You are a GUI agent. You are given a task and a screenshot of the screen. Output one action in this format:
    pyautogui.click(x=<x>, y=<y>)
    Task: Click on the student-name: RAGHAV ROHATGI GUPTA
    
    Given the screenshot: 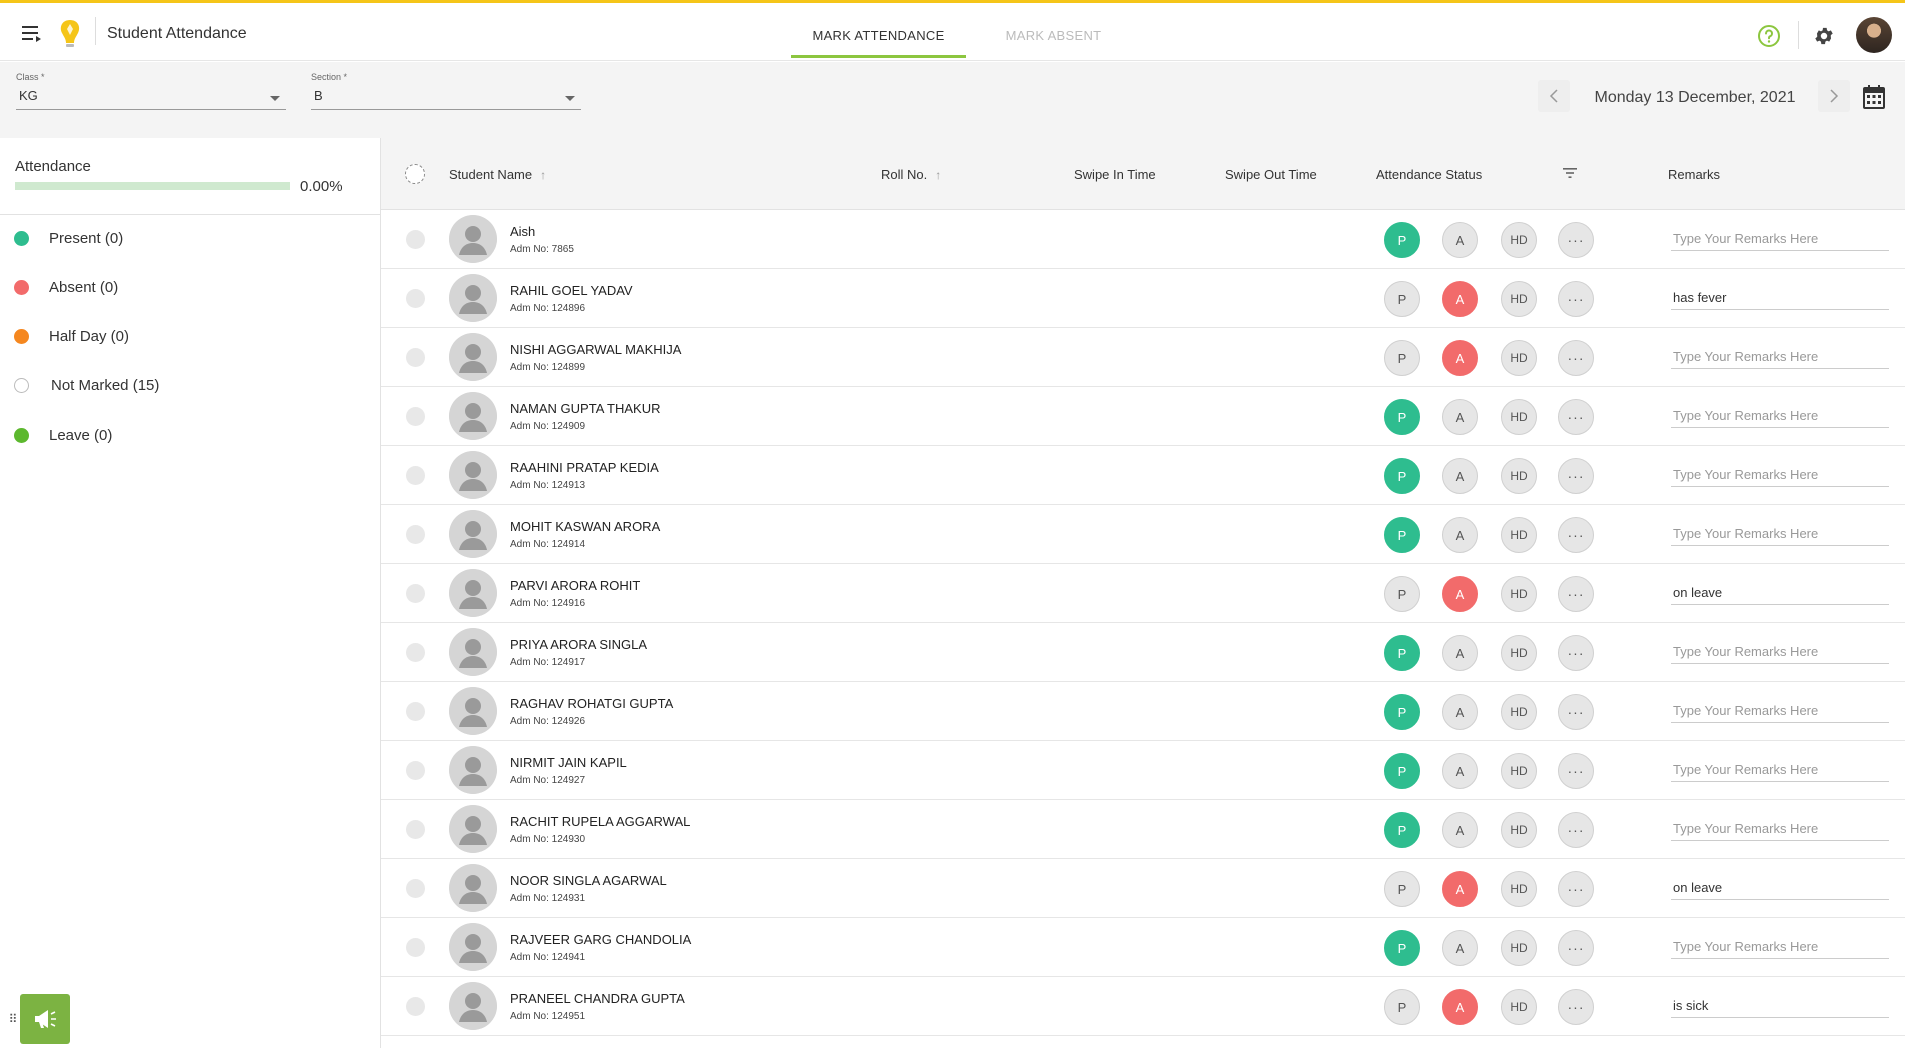 What is the action you would take?
    pyautogui.click(x=591, y=703)
    